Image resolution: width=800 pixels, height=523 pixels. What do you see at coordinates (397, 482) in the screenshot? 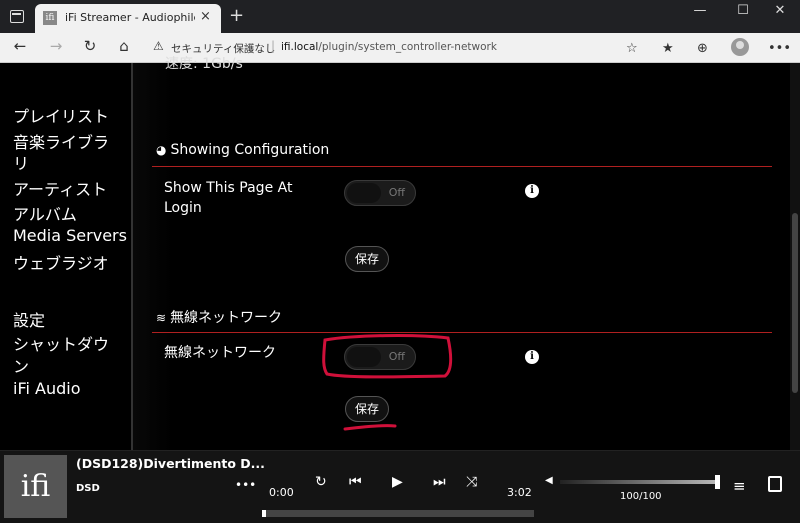
I see `play-icon: ▶` at bounding box center [397, 482].